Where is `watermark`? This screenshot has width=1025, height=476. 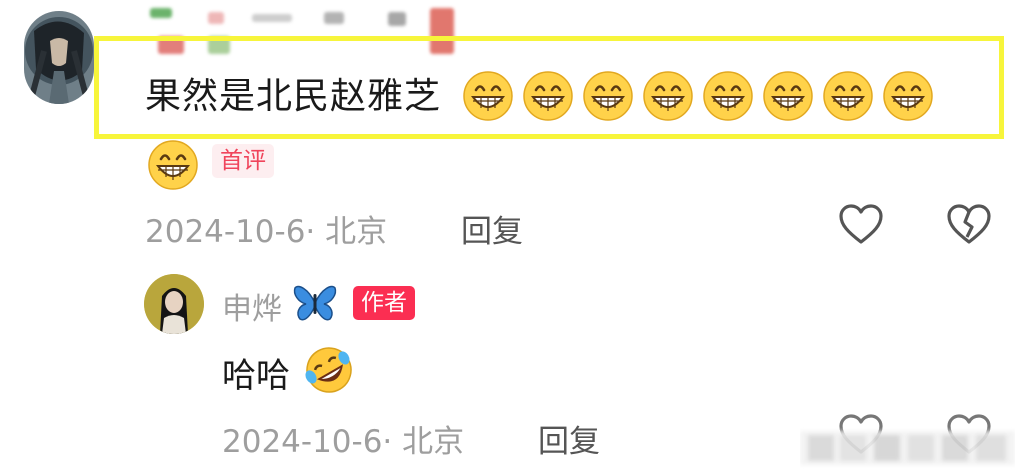
watermark is located at coordinates (907, 447).